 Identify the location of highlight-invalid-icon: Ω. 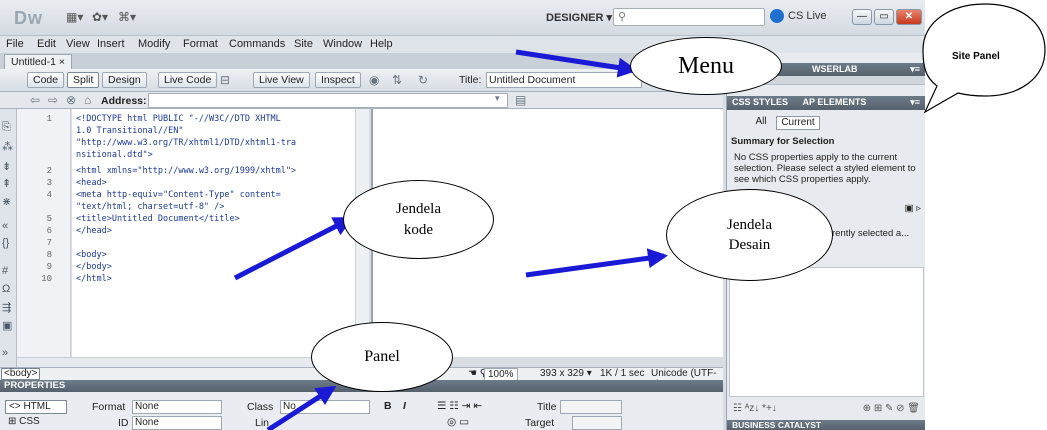
(6, 289).